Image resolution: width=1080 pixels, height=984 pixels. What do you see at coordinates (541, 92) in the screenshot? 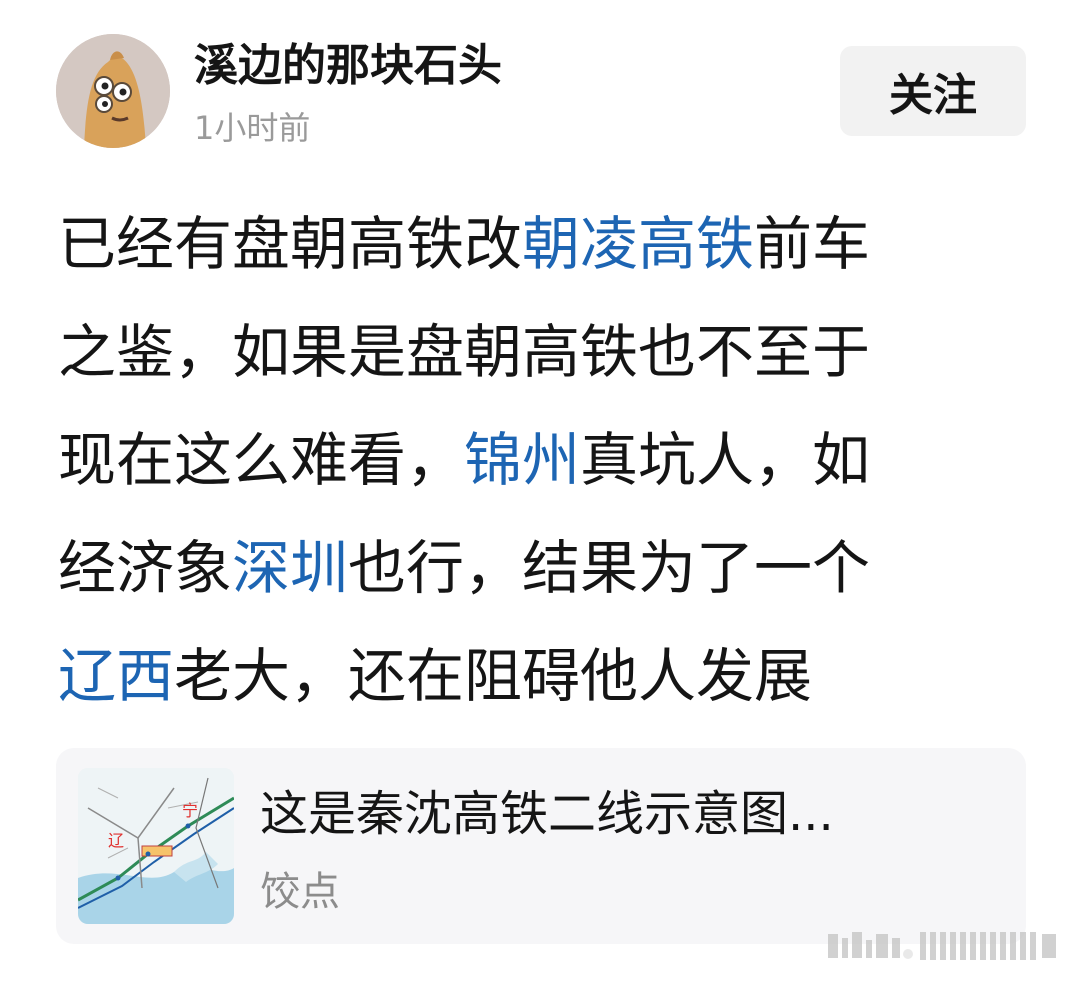
I see `post-header: 溪边的那块石头 1小时前 关注` at bounding box center [541, 92].